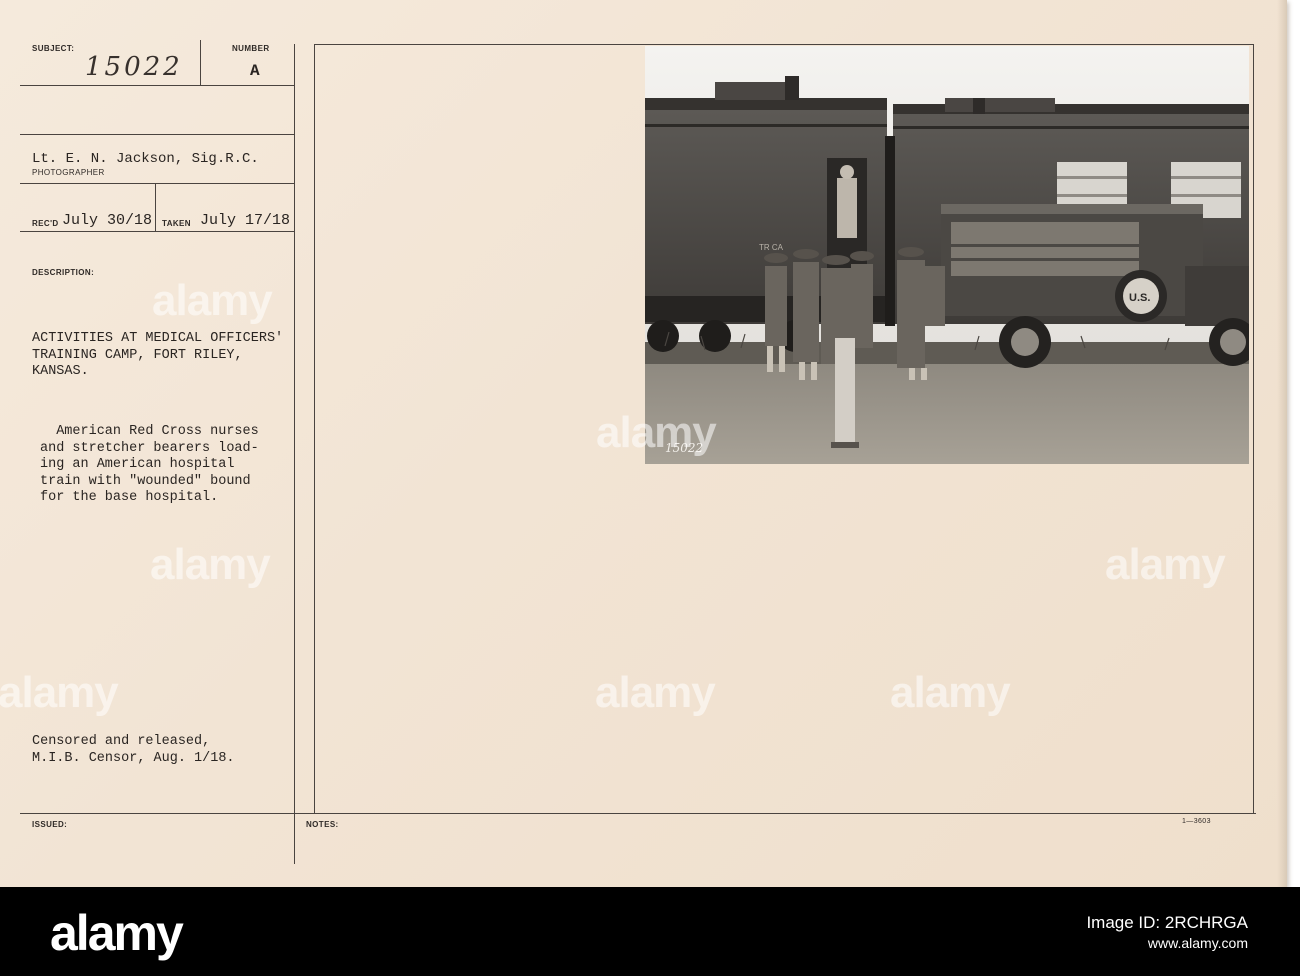  I want to click on footer-logo: alamy, so click(117, 933).